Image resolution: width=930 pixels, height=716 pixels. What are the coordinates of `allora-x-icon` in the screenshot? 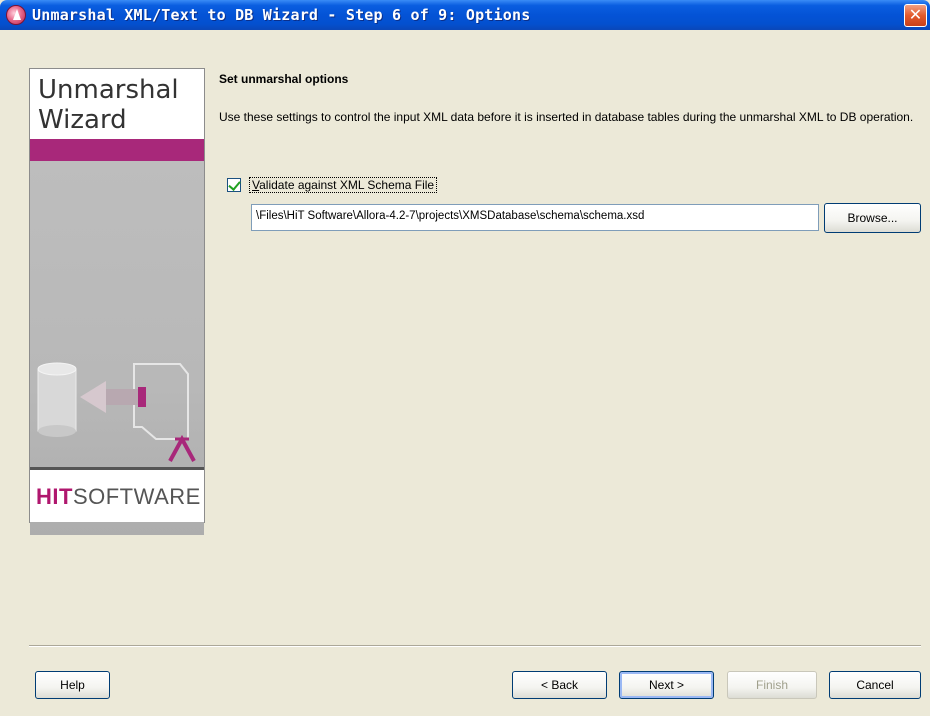 It's located at (182, 448).